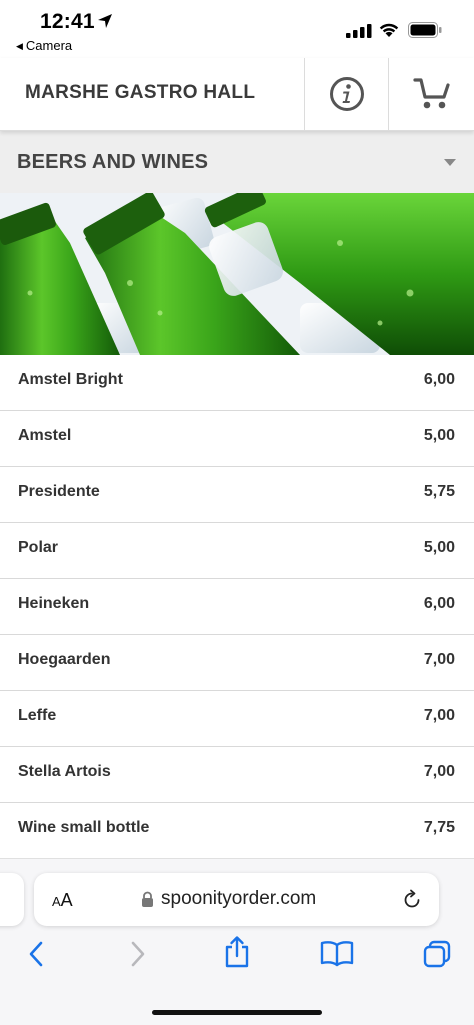 Image resolution: width=474 pixels, height=1025 pixels. I want to click on info-icon, so click(347, 94).